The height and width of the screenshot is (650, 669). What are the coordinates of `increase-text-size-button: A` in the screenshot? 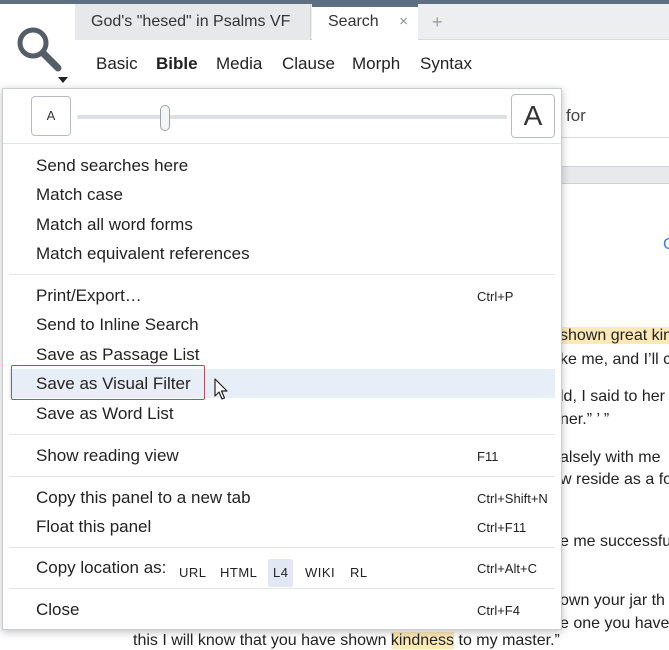 It's located at (533, 116).